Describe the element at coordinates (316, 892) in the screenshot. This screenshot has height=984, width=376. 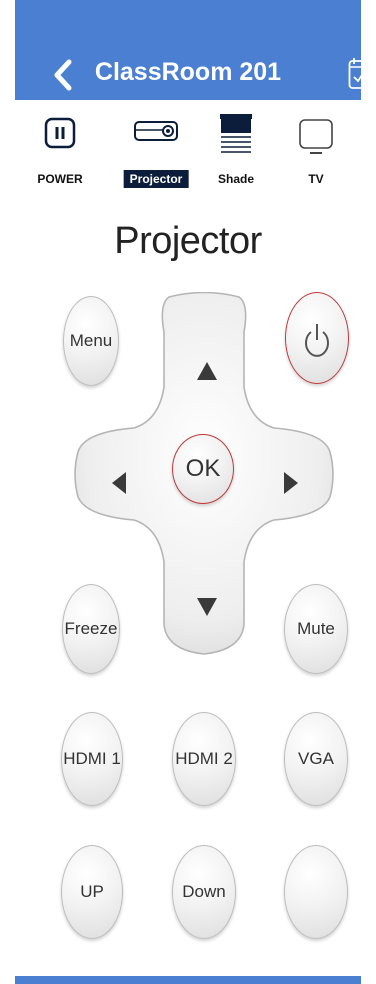
I see `blank-button` at that location.